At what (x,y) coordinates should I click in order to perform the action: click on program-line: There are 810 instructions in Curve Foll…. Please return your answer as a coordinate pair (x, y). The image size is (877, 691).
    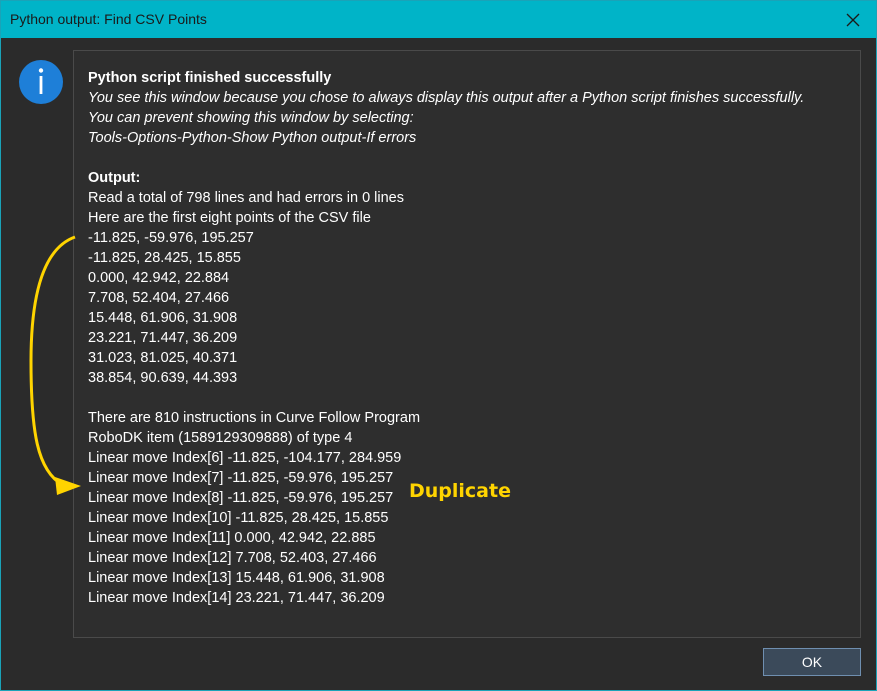
    Looking at the image, I should click on (254, 418).